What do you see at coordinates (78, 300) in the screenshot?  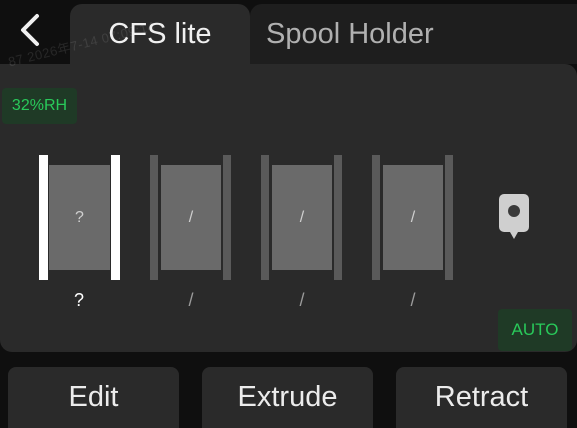 I see `slot-label-1: ?` at bounding box center [78, 300].